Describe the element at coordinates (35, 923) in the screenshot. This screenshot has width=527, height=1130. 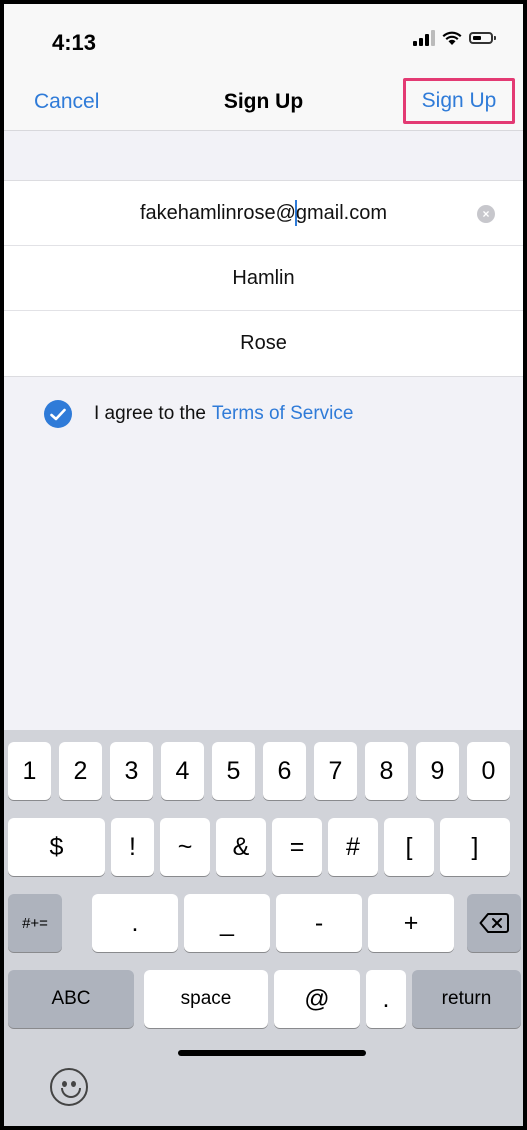
I see `symbols-toggle-key: #+=` at that location.